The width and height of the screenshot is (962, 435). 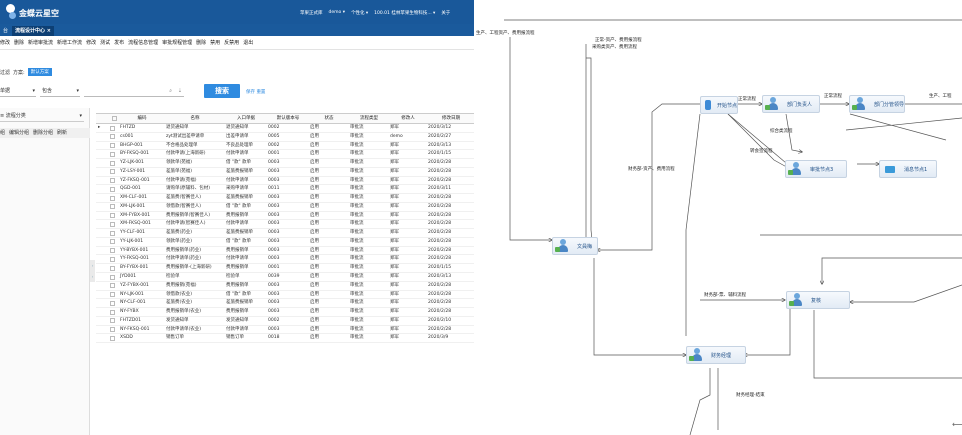 I want to click on personalize-menu: 个性化 ▾, so click(x=359, y=13).